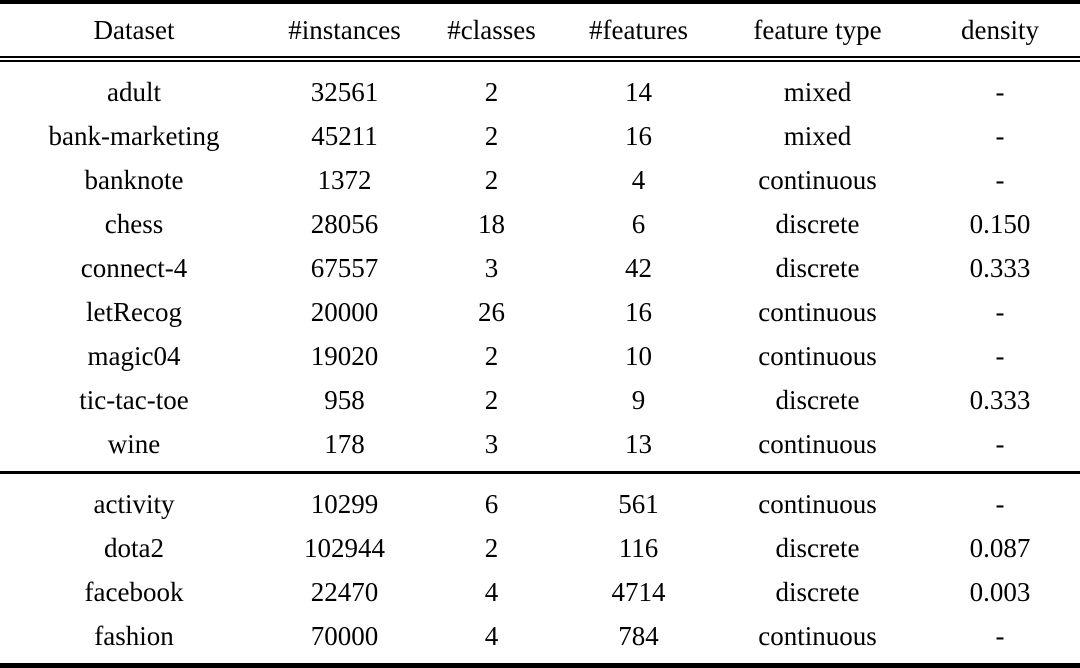 This screenshot has height=668, width=1080. Describe the element at coordinates (344, 135) in the screenshot. I see `cell-instances: 45211` at that location.